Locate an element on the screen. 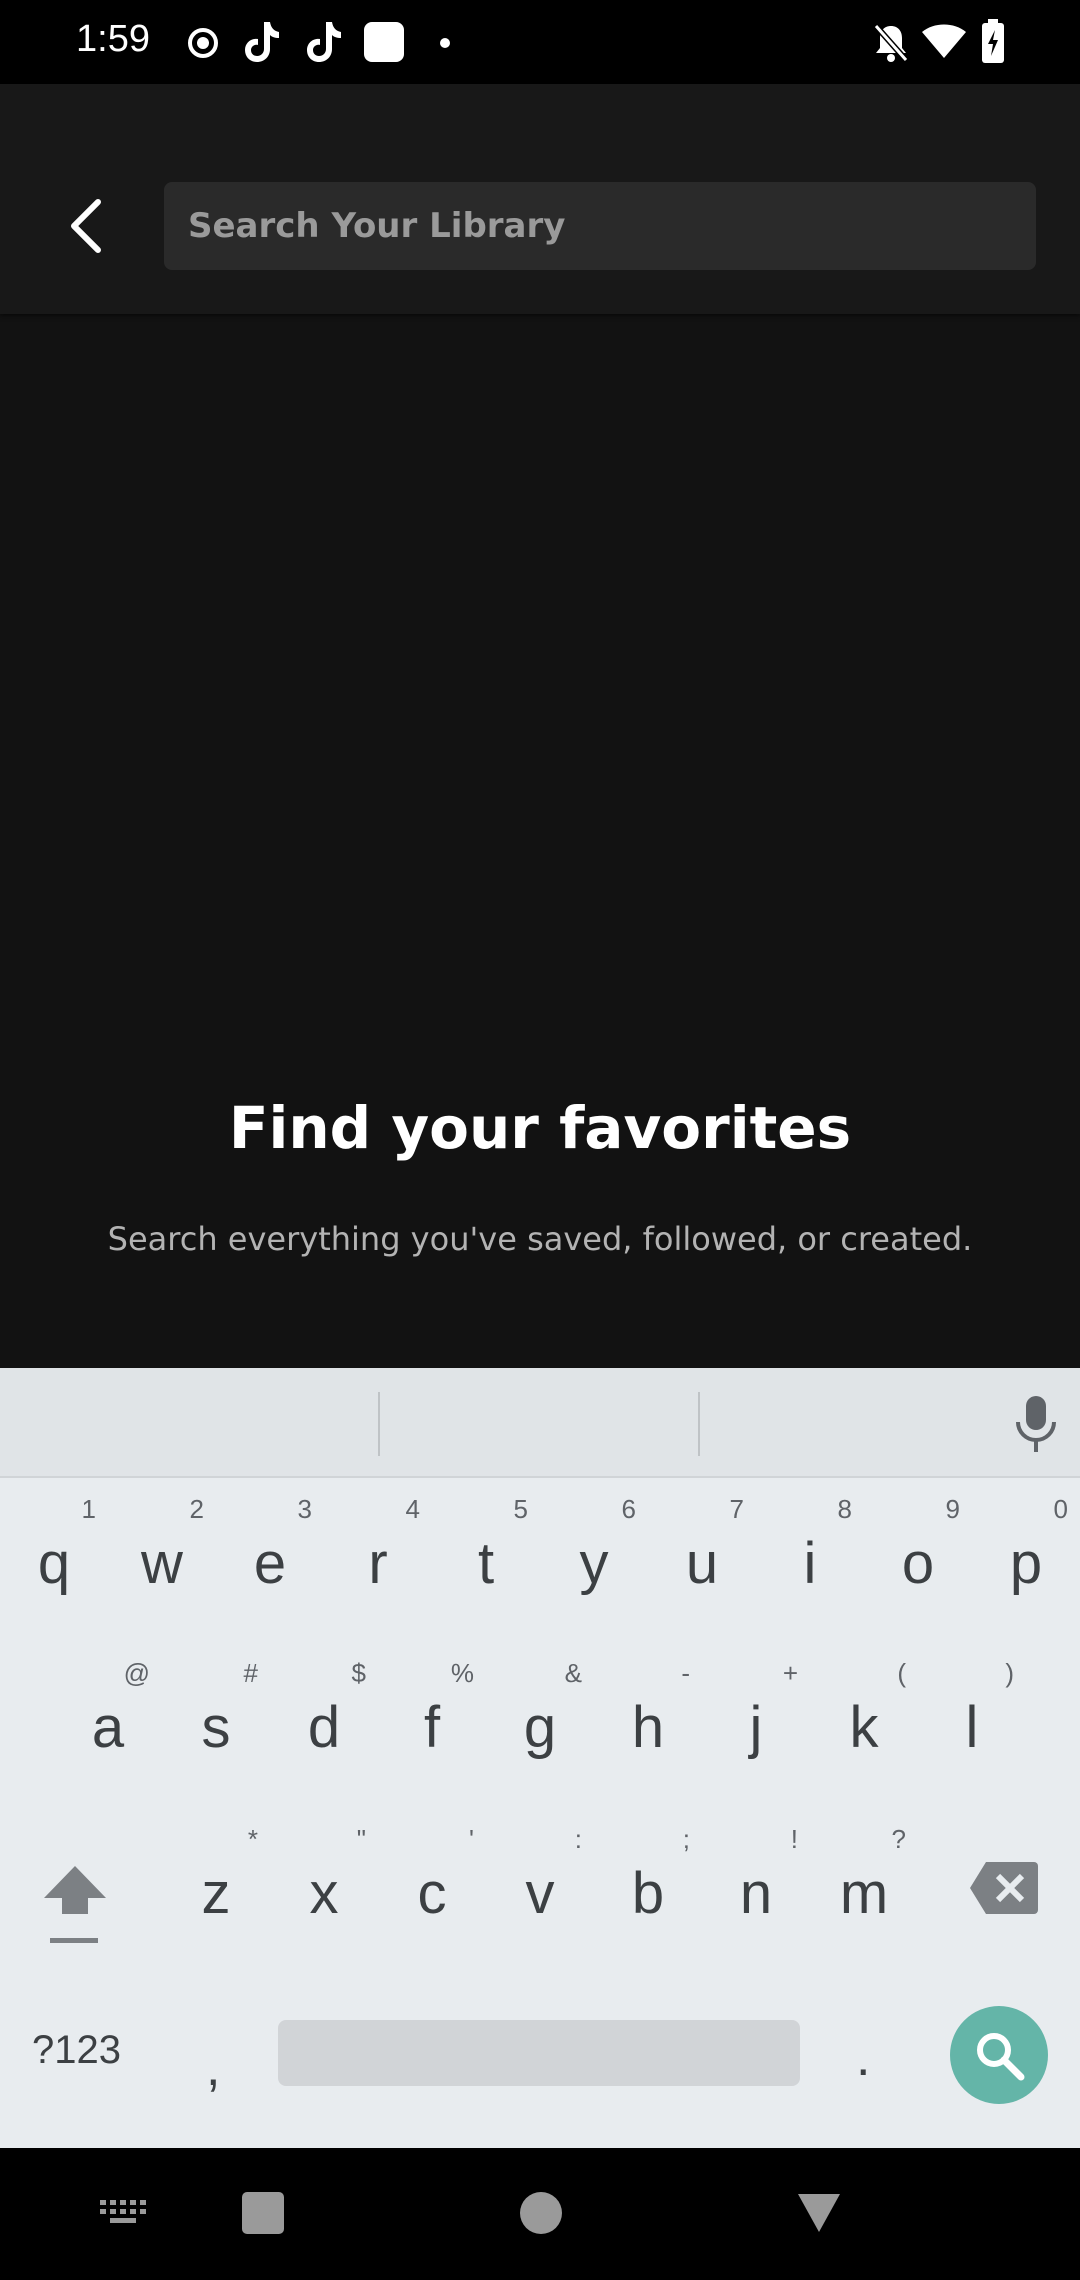 The width and height of the screenshot is (1080, 2280). key-d: $ d is located at coordinates (324, 1718).